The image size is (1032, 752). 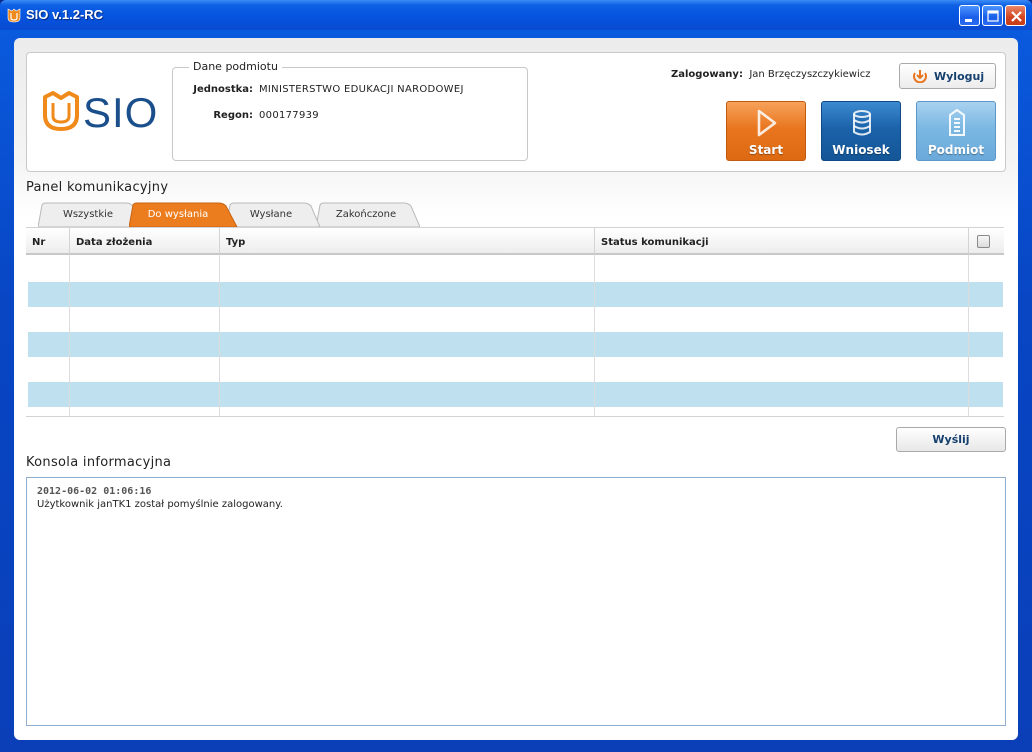 I want to click on col-status: Status komunikacji, so click(x=782, y=241).